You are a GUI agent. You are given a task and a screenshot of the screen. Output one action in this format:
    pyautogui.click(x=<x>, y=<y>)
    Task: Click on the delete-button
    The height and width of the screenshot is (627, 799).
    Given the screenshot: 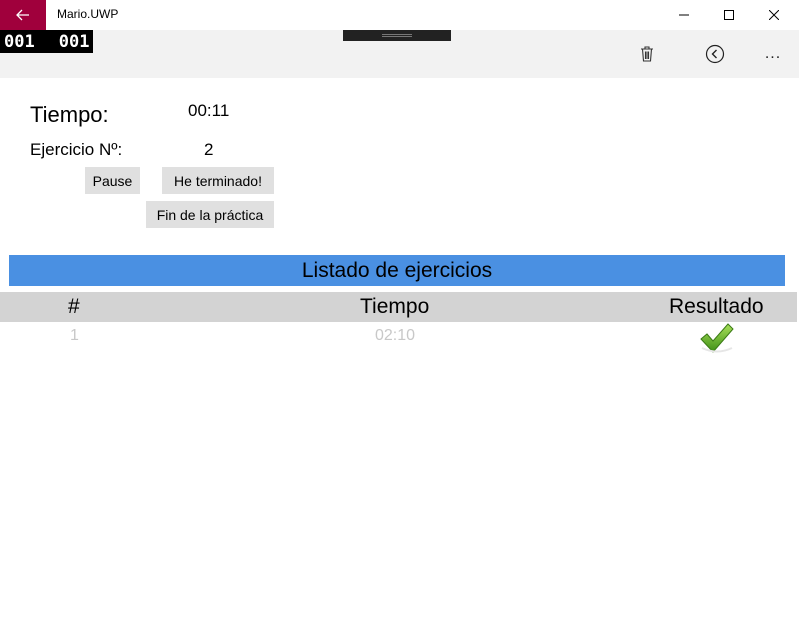 What is the action you would take?
    pyautogui.click(x=647, y=54)
    